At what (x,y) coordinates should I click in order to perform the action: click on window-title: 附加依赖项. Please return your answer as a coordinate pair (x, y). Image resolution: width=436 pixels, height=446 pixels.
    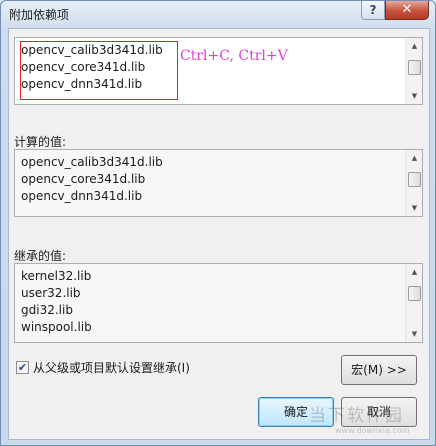
    Looking at the image, I should click on (39, 15).